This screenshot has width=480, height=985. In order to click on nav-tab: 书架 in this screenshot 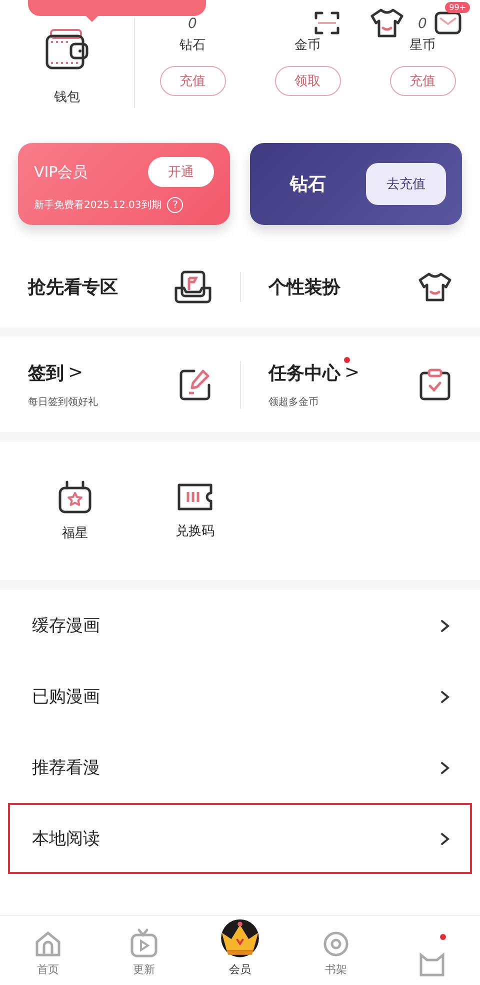, I will do `click(336, 950)`.